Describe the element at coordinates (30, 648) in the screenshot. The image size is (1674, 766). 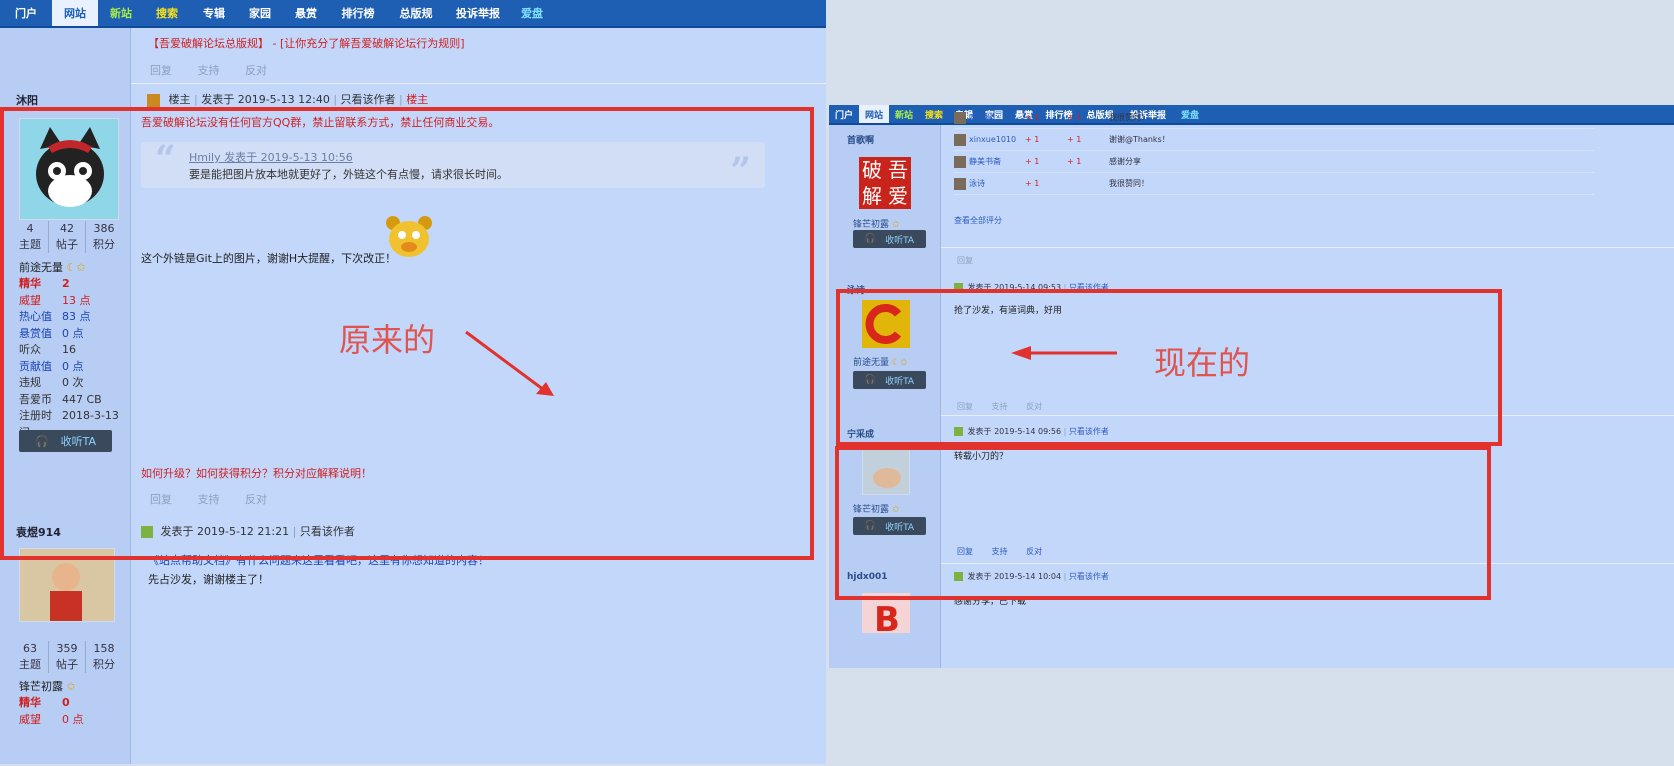
I see `stat-number: 63` at that location.